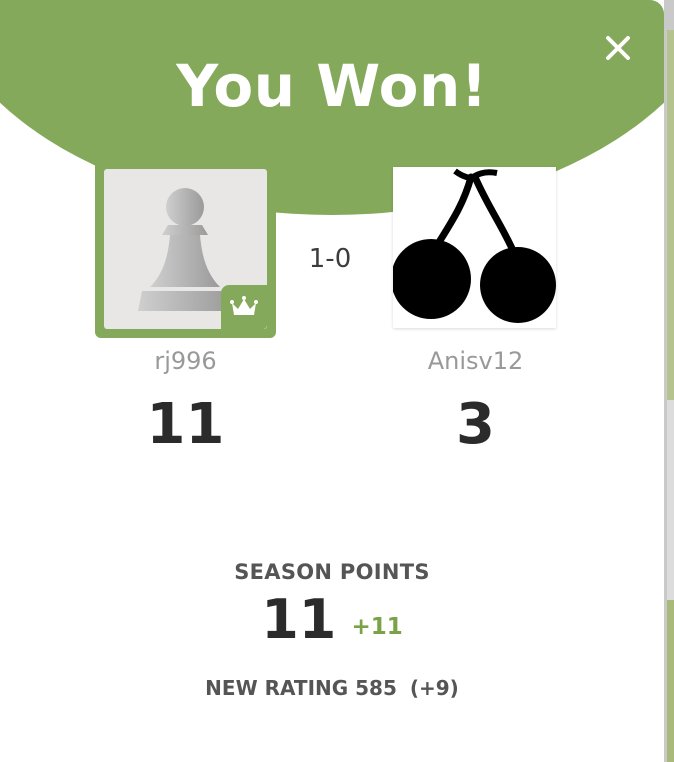 The width and height of the screenshot is (674, 762). I want to click on season-points-value: 11, so click(299, 619).